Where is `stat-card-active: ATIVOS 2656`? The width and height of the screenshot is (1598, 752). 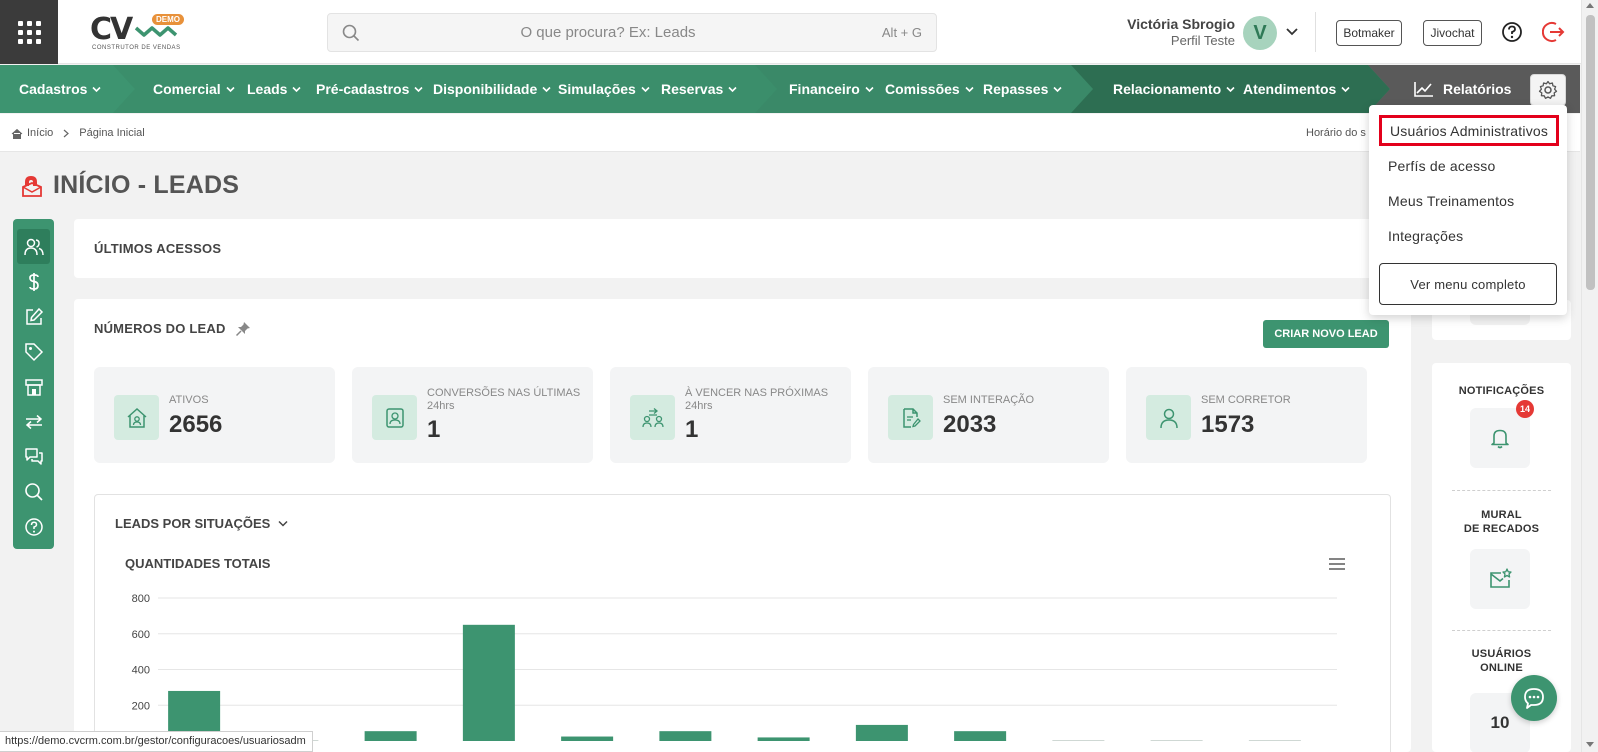
stat-card-active: ATIVOS 2656 is located at coordinates (214, 415).